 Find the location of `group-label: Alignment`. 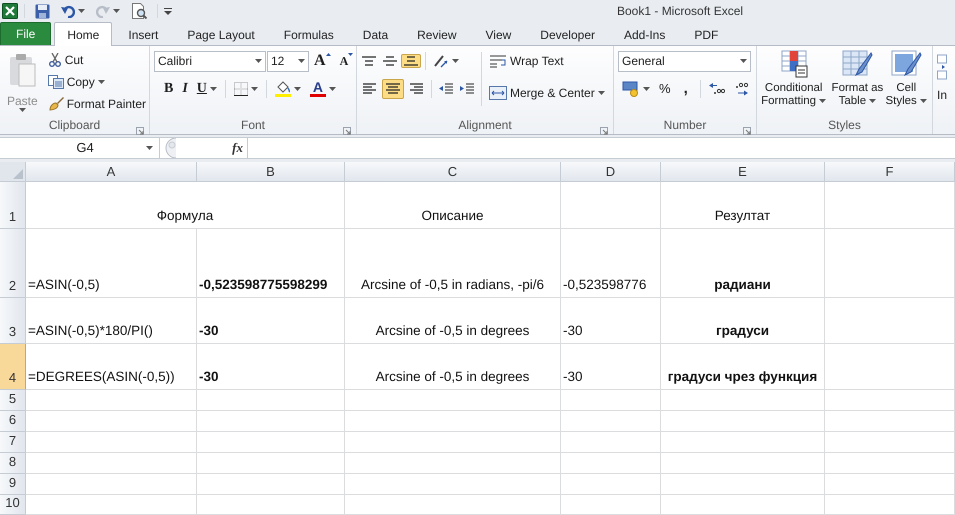

group-label: Alignment is located at coordinates (485, 125).